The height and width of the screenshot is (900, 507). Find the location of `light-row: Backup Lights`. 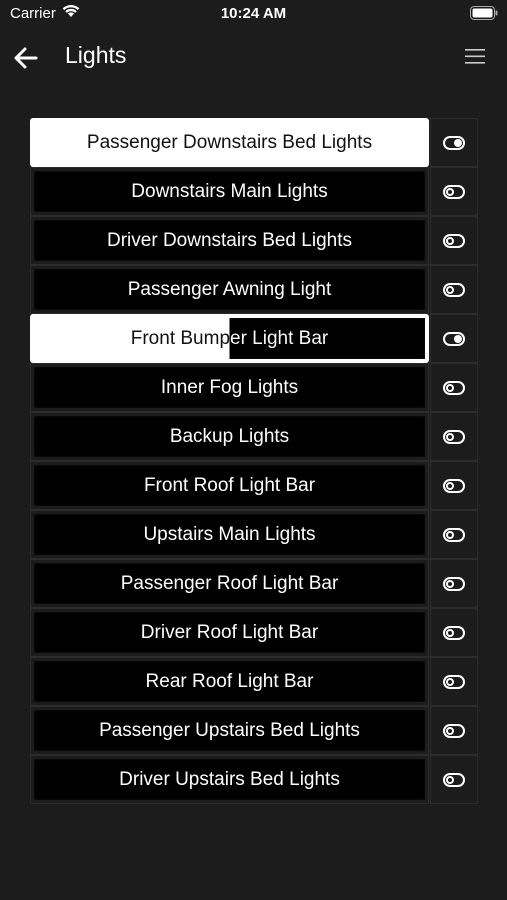

light-row: Backup Lights is located at coordinates (254, 436).